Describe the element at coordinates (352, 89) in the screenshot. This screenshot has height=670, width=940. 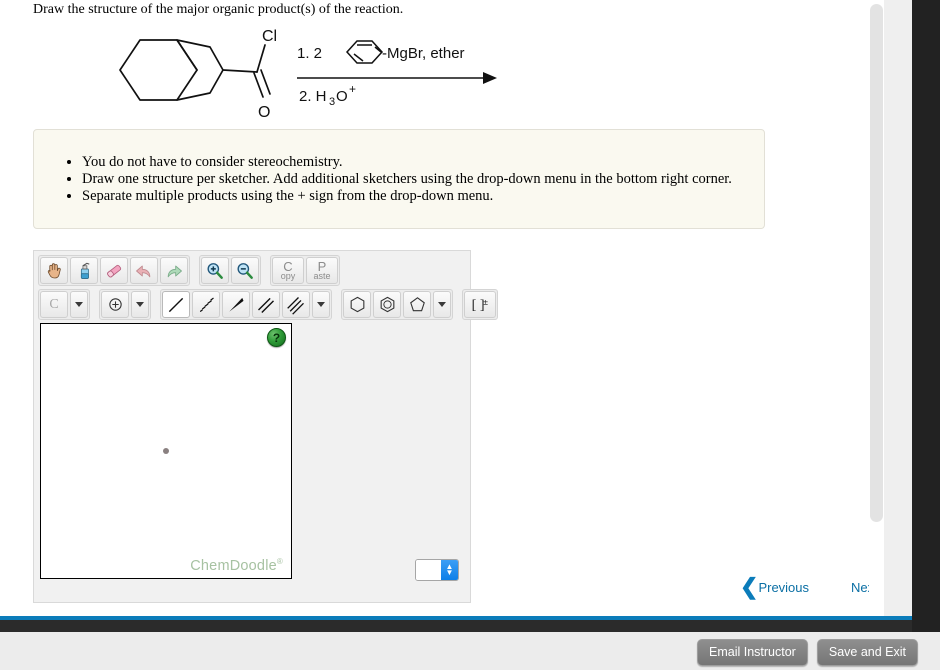
I see `hydronium-charge: +` at that location.